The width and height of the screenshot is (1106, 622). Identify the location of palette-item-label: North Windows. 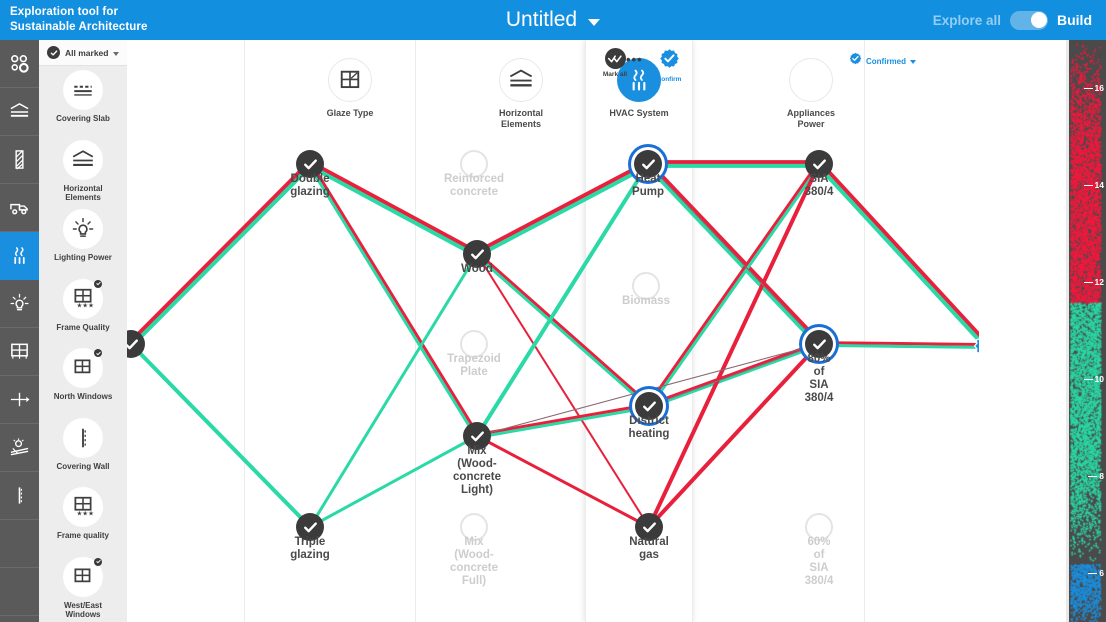
(83, 396).